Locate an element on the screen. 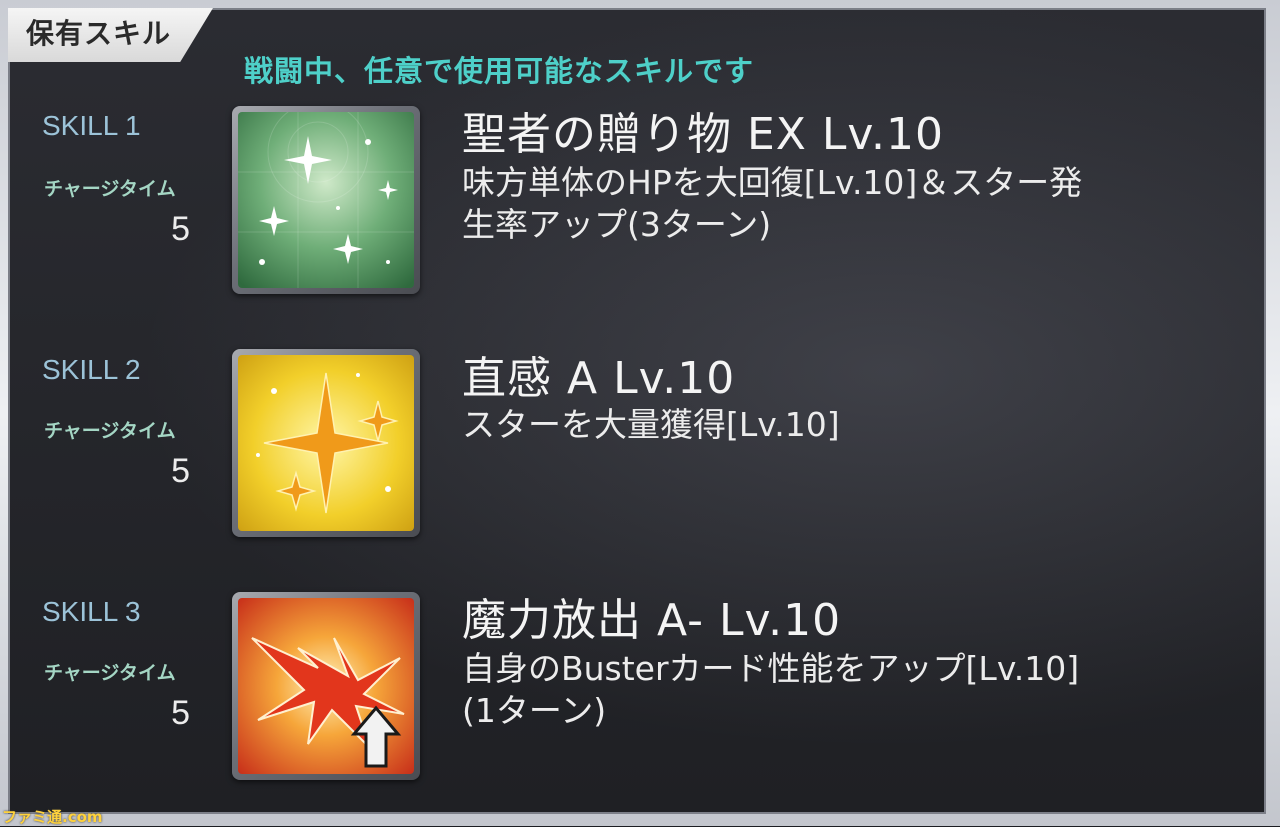  skill-3-charge-value: 5 is located at coordinates (180, 713).